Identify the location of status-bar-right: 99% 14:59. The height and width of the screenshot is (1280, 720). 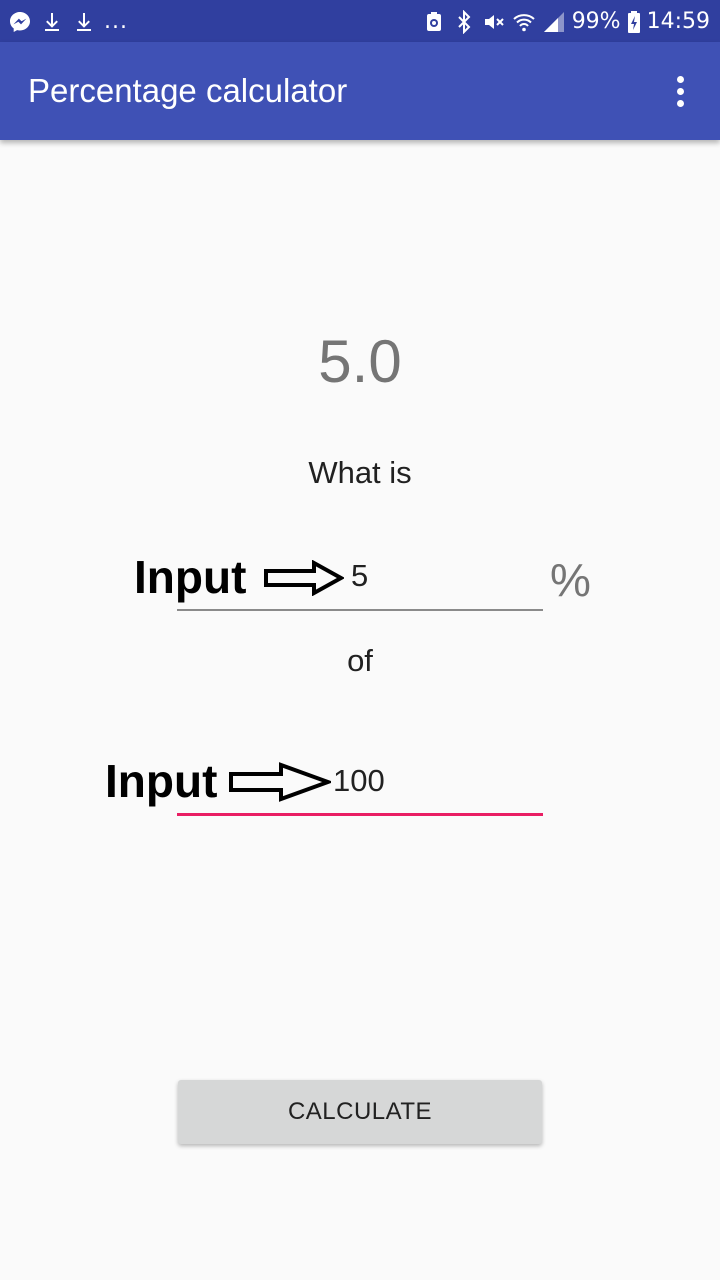
(566, 22).